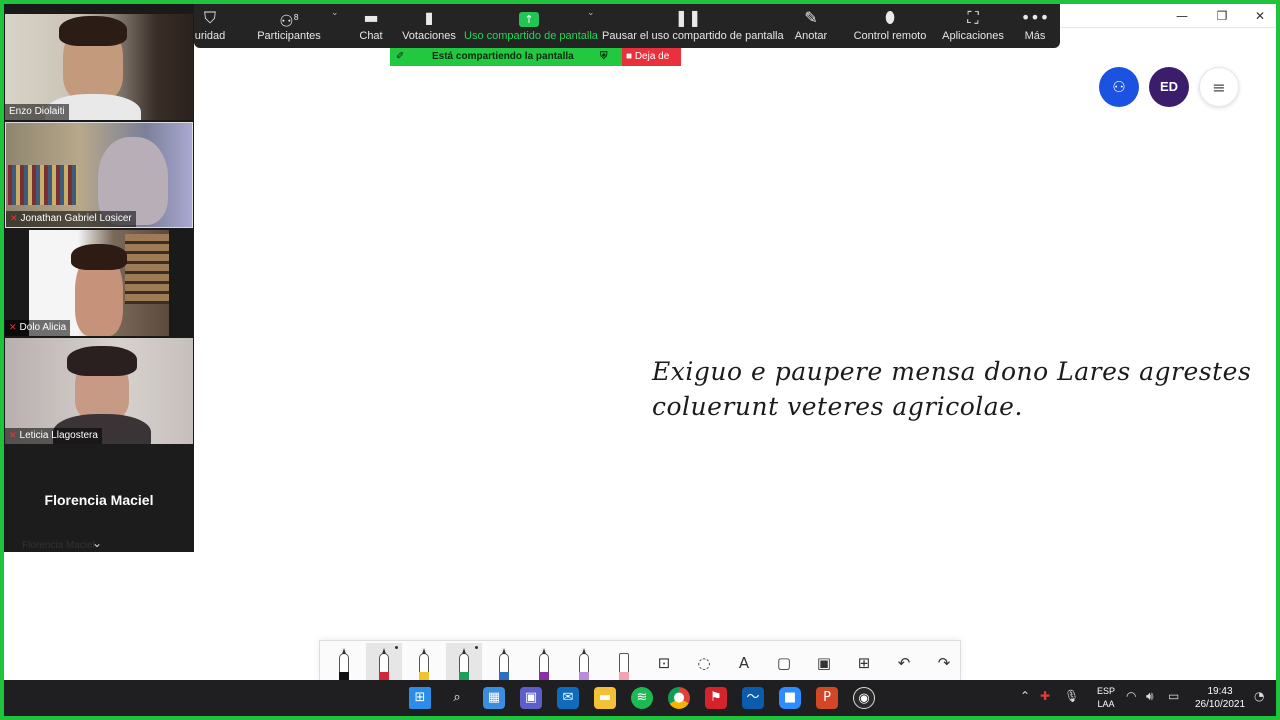  I want to click on image-icon: ▣, so click(824, 663).